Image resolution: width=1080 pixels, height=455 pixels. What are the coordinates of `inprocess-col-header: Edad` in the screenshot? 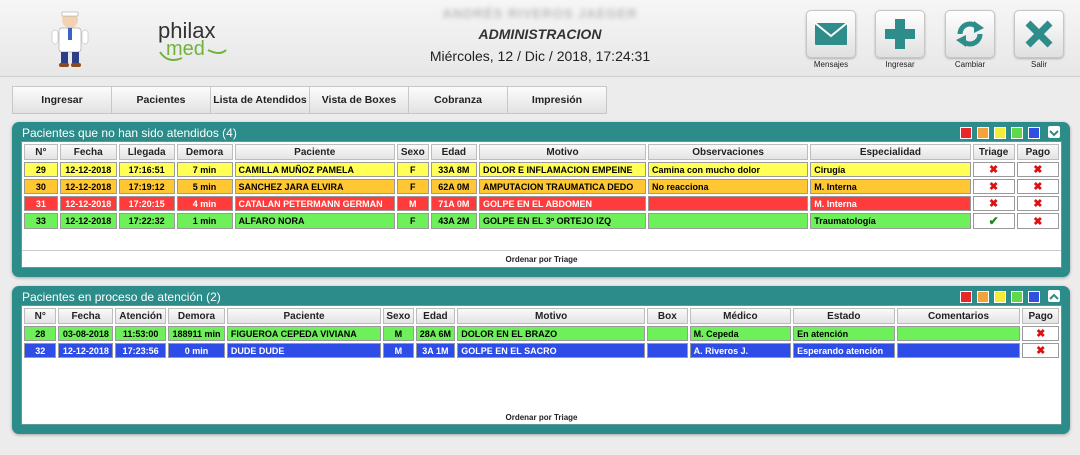 It's located at (435, 316).